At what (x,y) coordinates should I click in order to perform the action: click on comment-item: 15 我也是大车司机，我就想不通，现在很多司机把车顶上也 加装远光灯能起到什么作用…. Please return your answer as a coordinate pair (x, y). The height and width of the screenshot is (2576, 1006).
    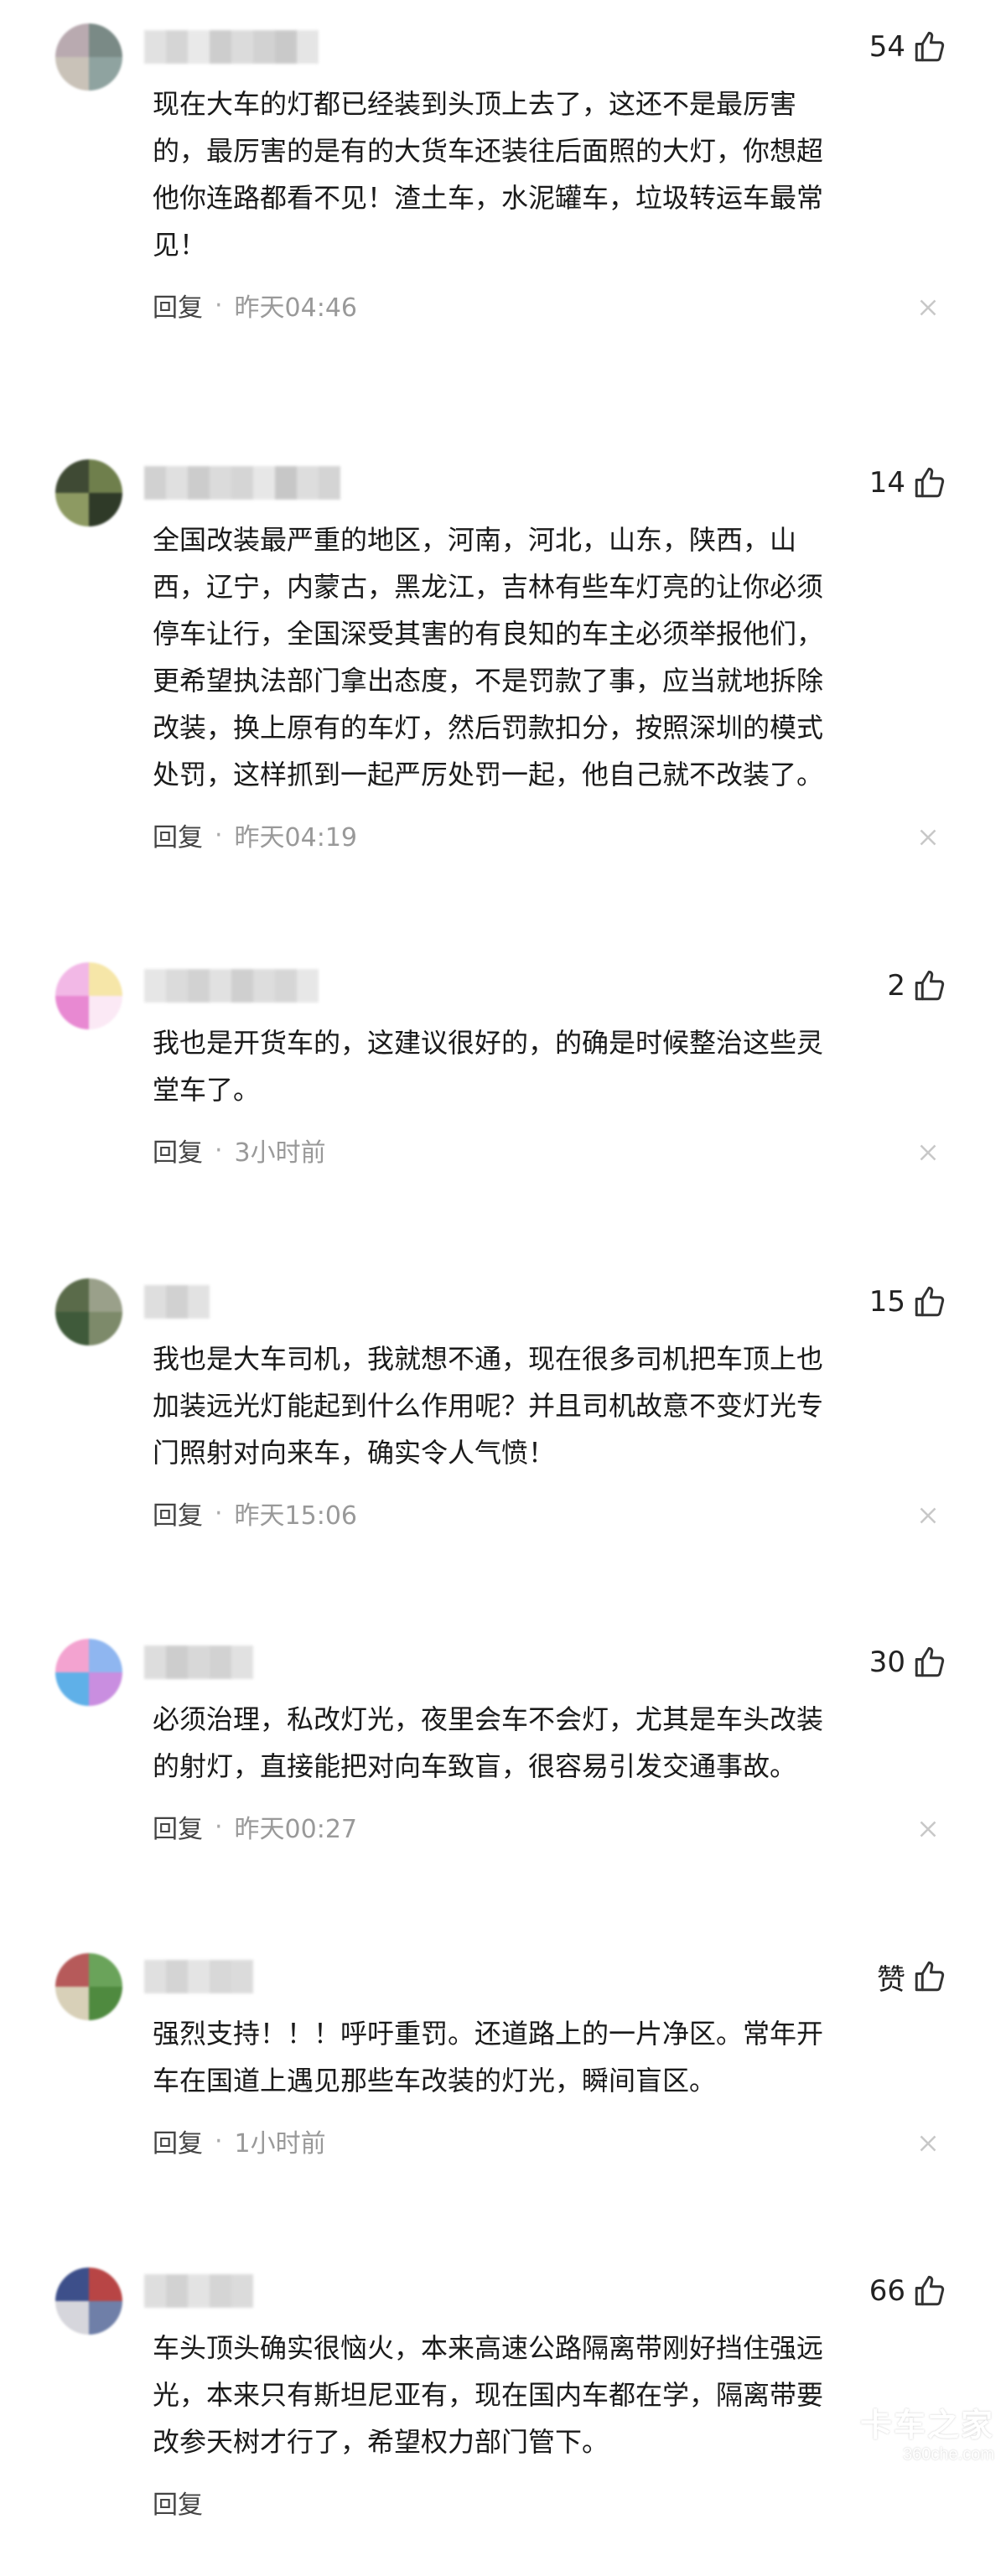
    Looking at the image, I should click on (503, 1432).